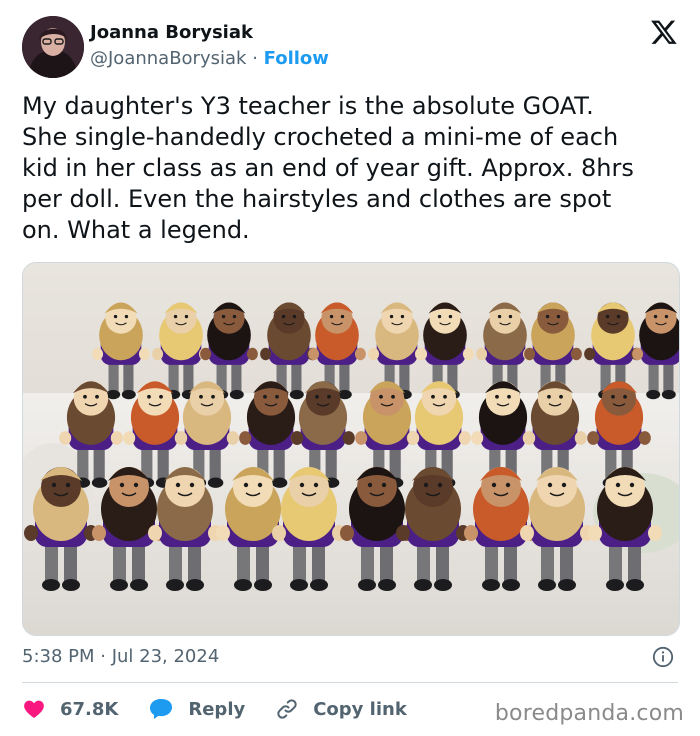 The height and width of the screenshot is (736, 700). What do you see at coordinates (664, 32) in the screenshot?
I see `x-logo-icon` at bounding box center [664, 32].